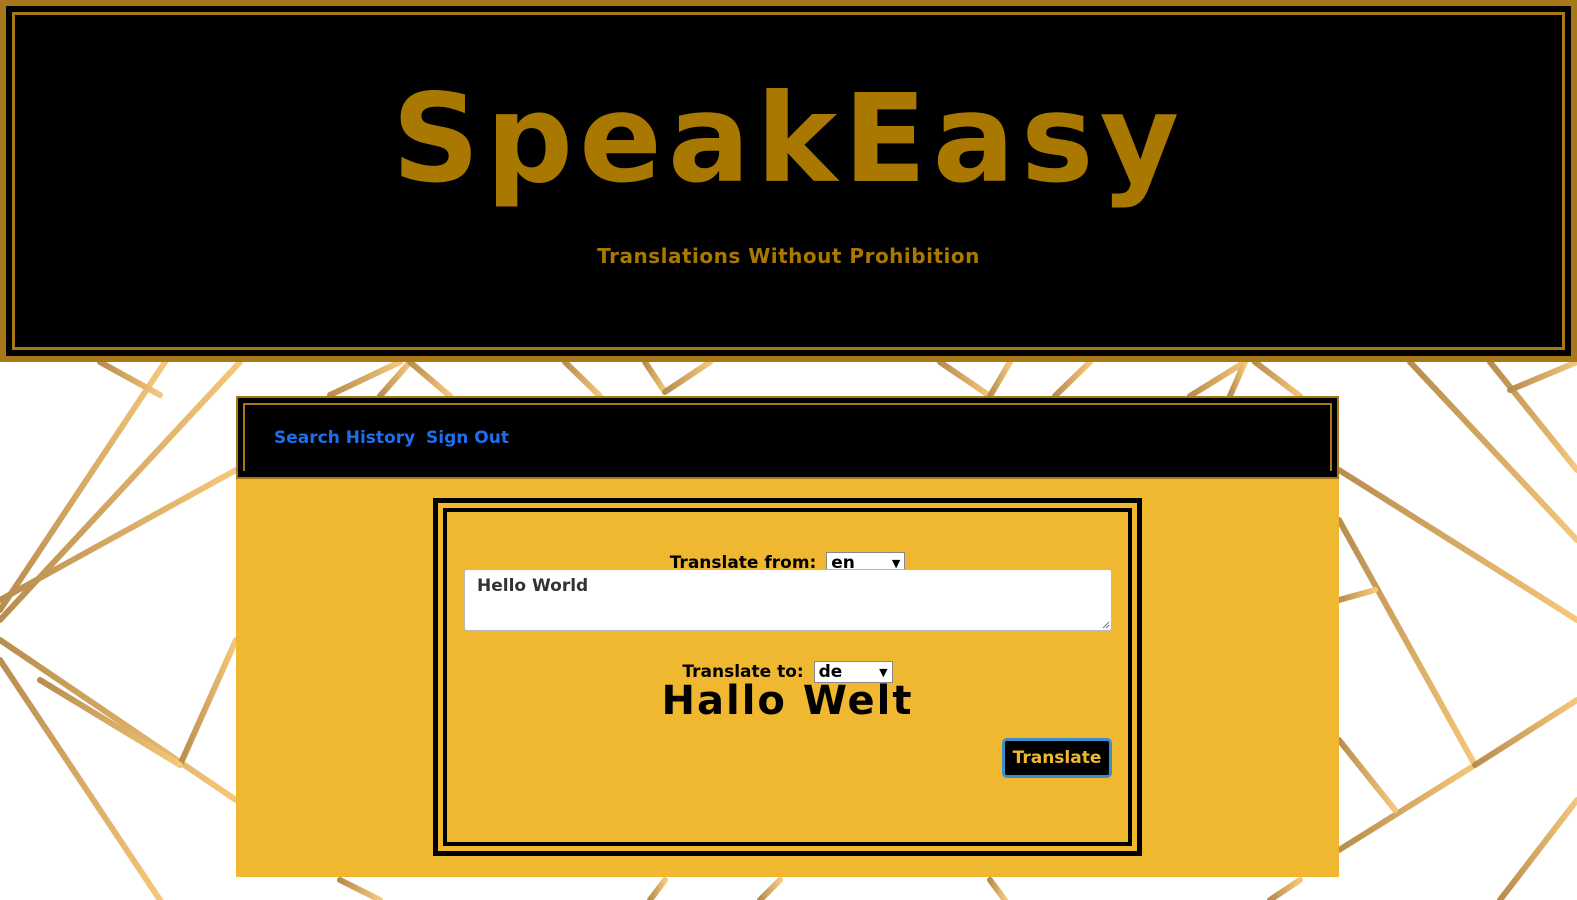 This screenshot has width=1577, height=900. I want to click on nav-sign-out-link: Sign Out, so click(467, 438).